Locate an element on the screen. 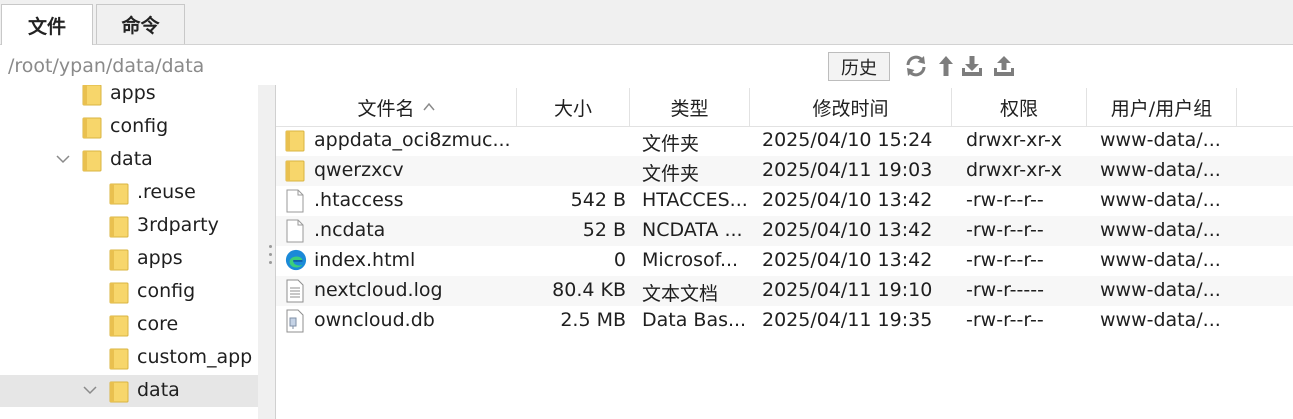 This screenshot has width=1293, height=419. column-header-name: 文件名 is located at coordinates (396, 107).